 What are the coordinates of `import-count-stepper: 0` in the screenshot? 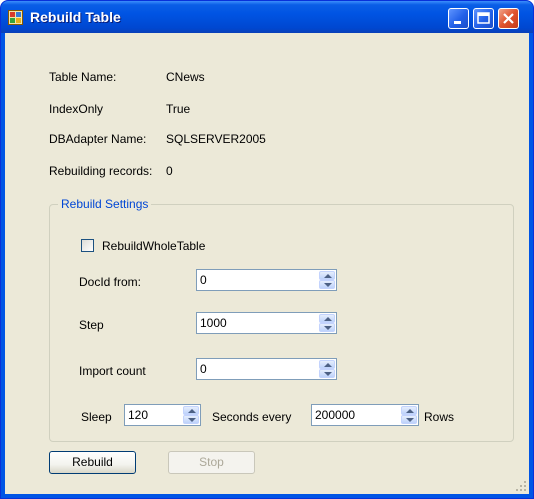 It's located at (266, 369).